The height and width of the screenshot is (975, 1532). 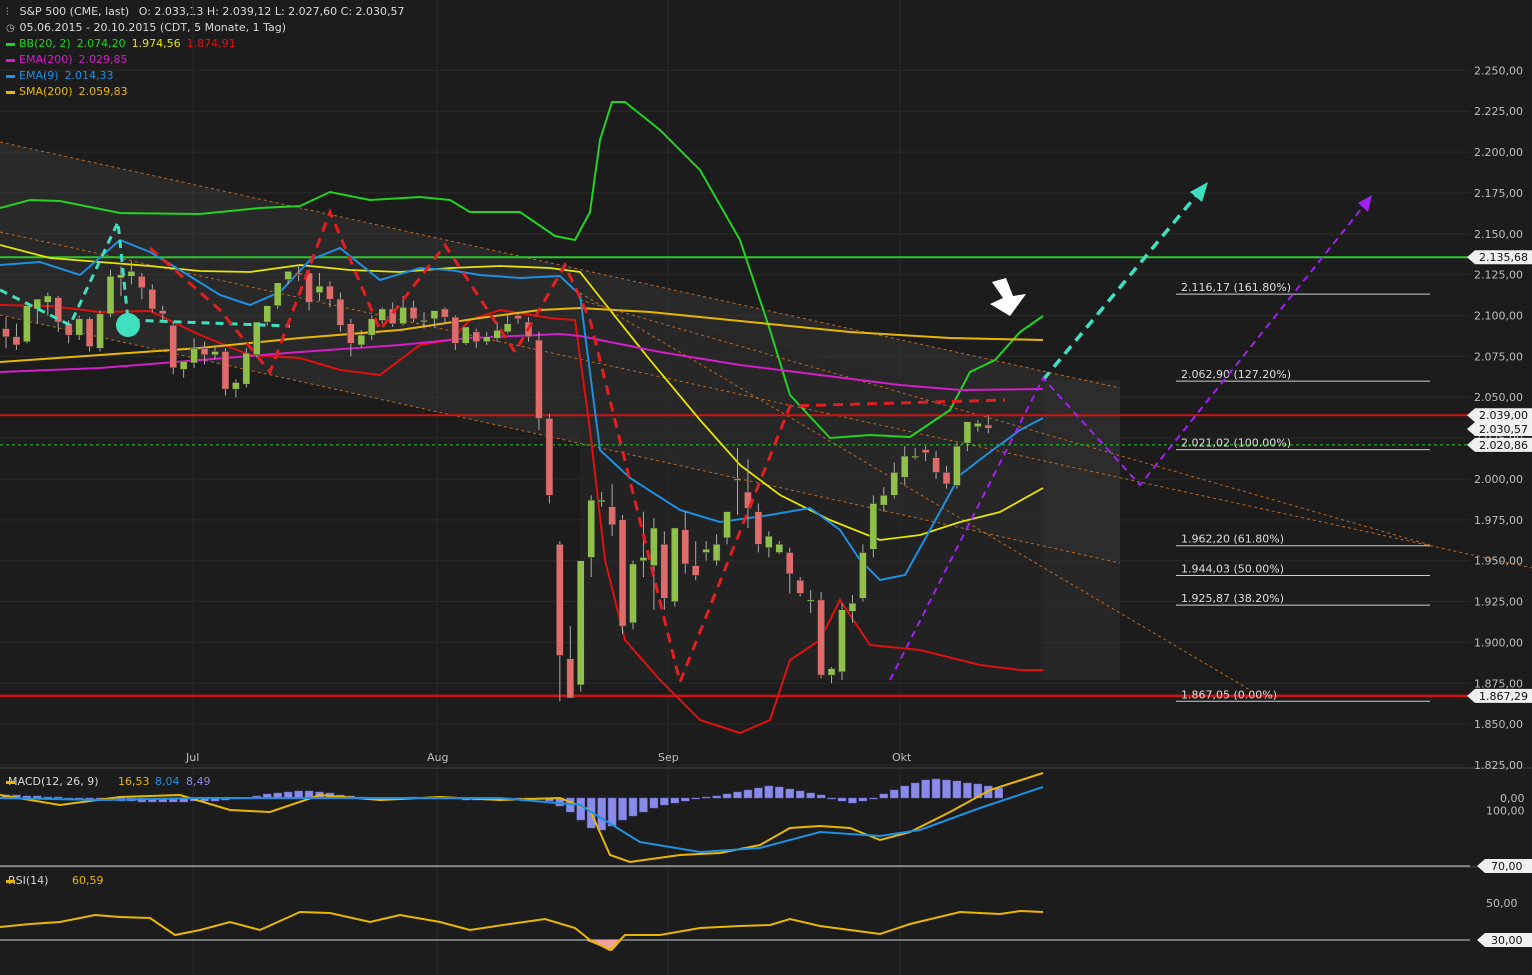 I want to click on rsi-axis-label: 100,00, so click(x=1505, y=811).